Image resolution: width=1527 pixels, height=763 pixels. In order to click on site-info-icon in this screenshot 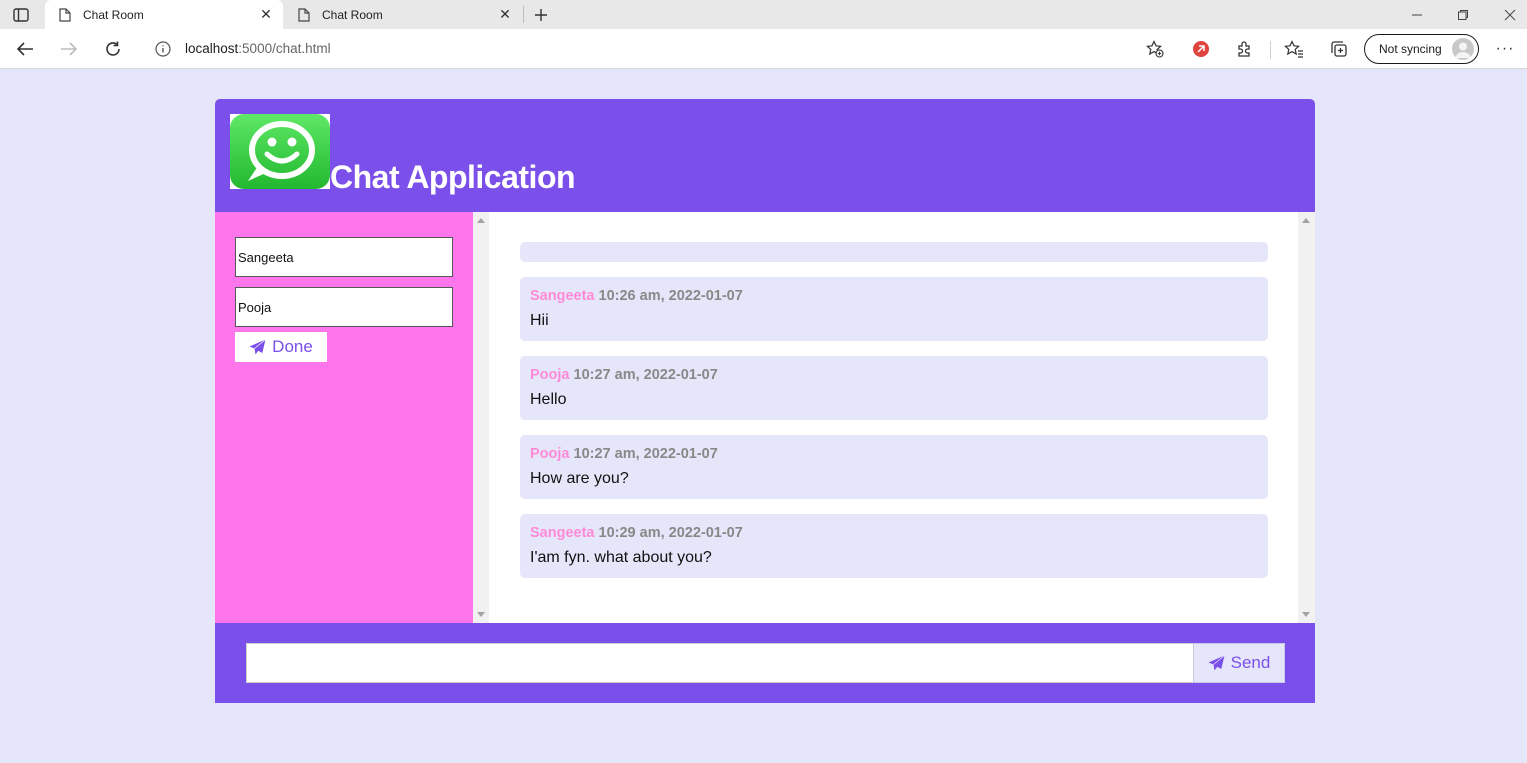, I will do `click(163, 49)`.